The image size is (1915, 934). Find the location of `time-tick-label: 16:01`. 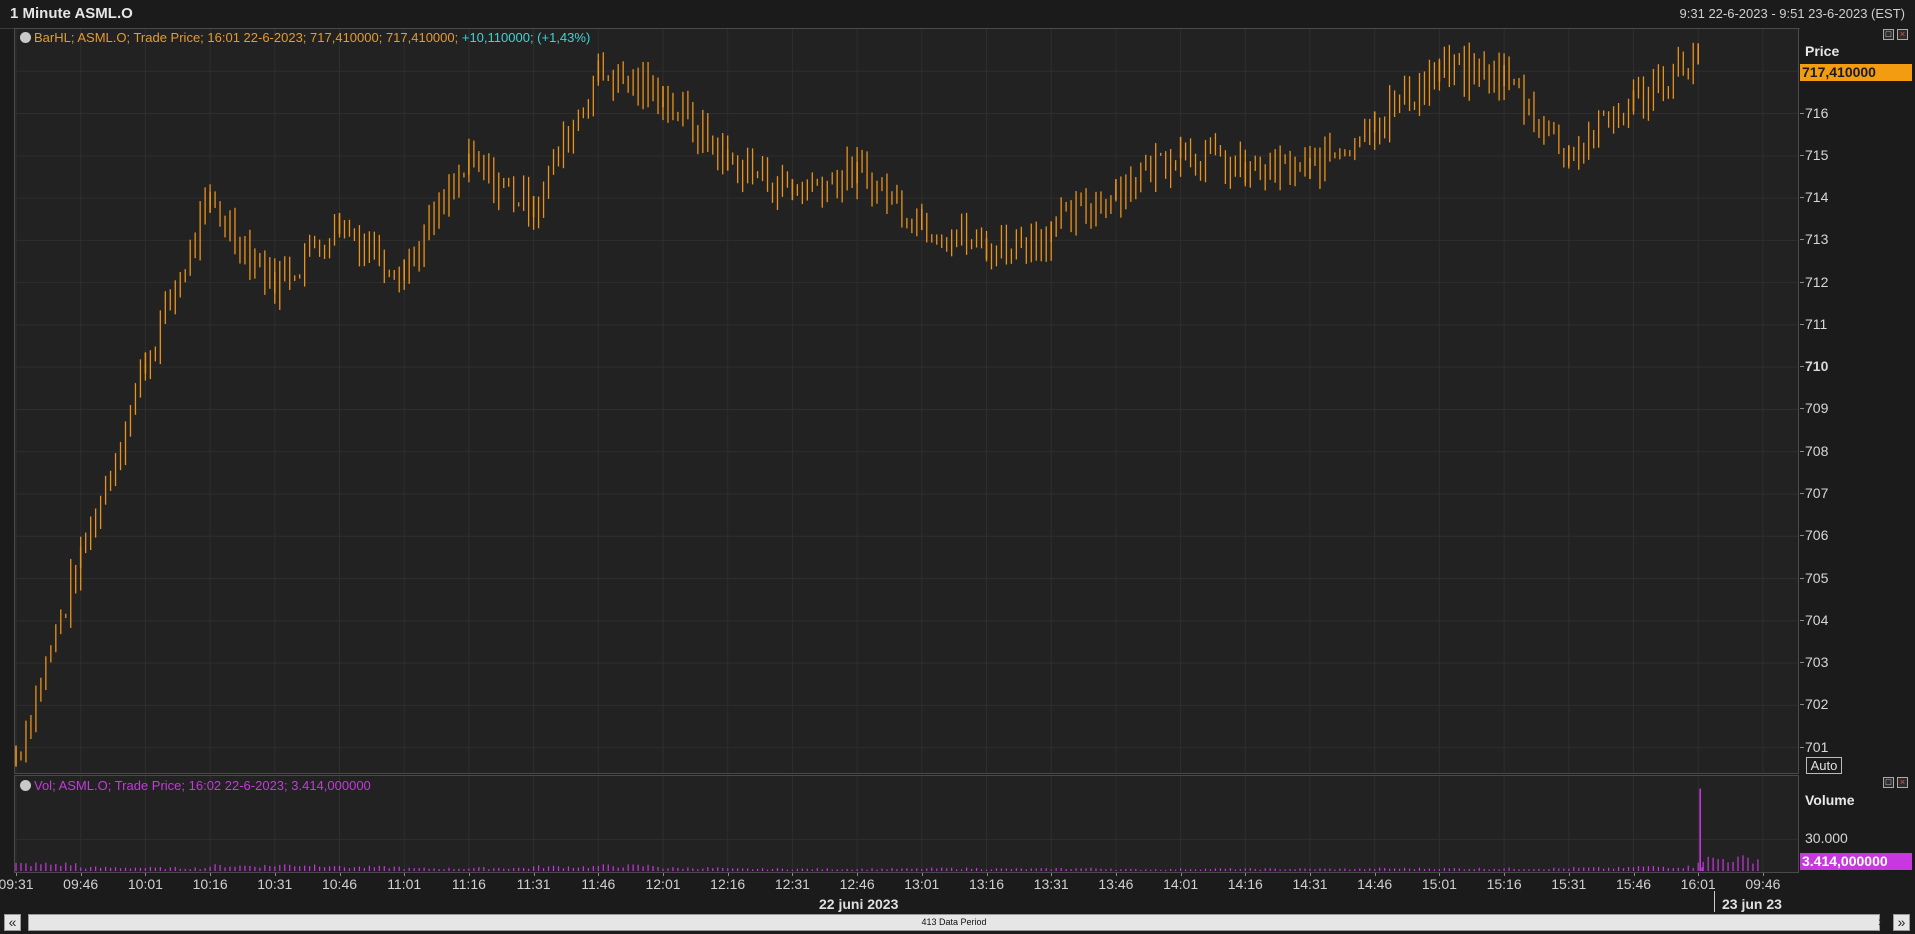

time-tick-label: 16:01 is located at coordinates (1698, 884).